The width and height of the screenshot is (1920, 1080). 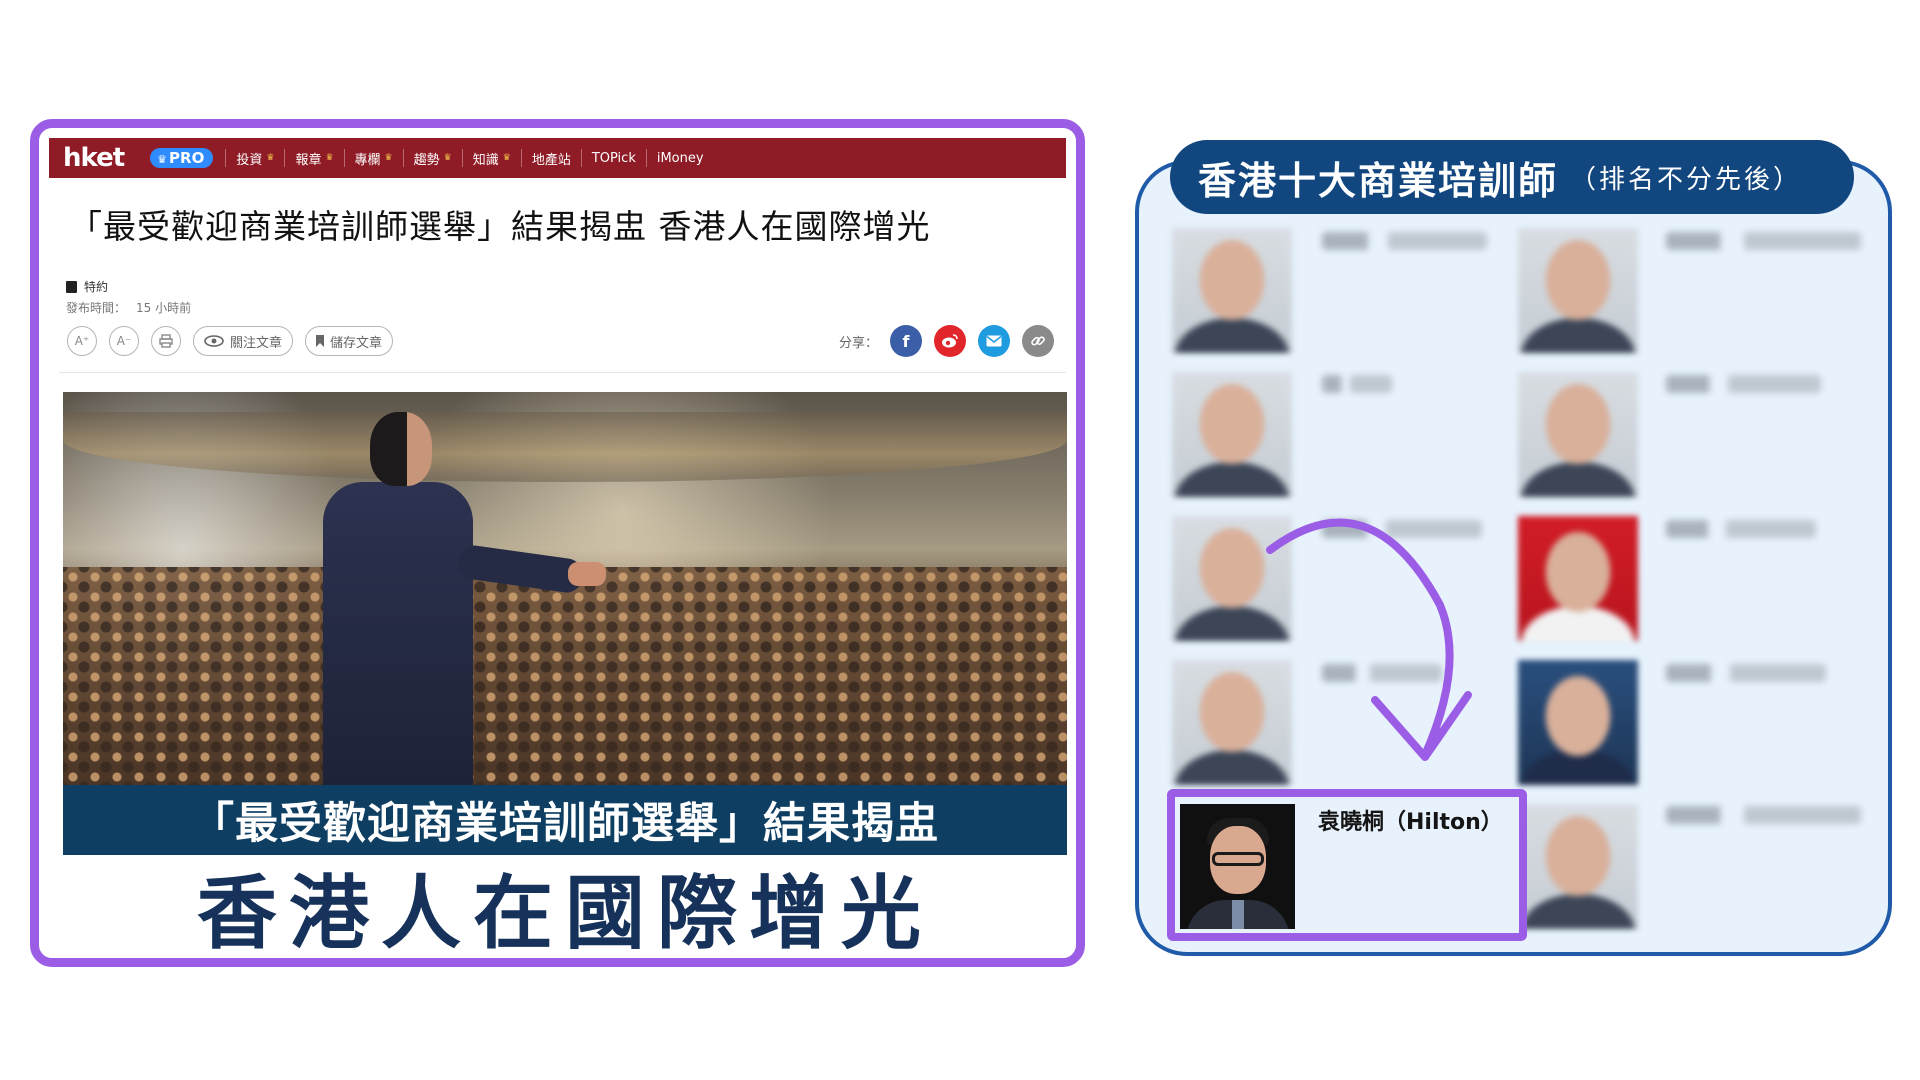 What do you see at coordinates (401, 449) in the screenshot?
I see `speaker-head` at bounding box center [401, 449].